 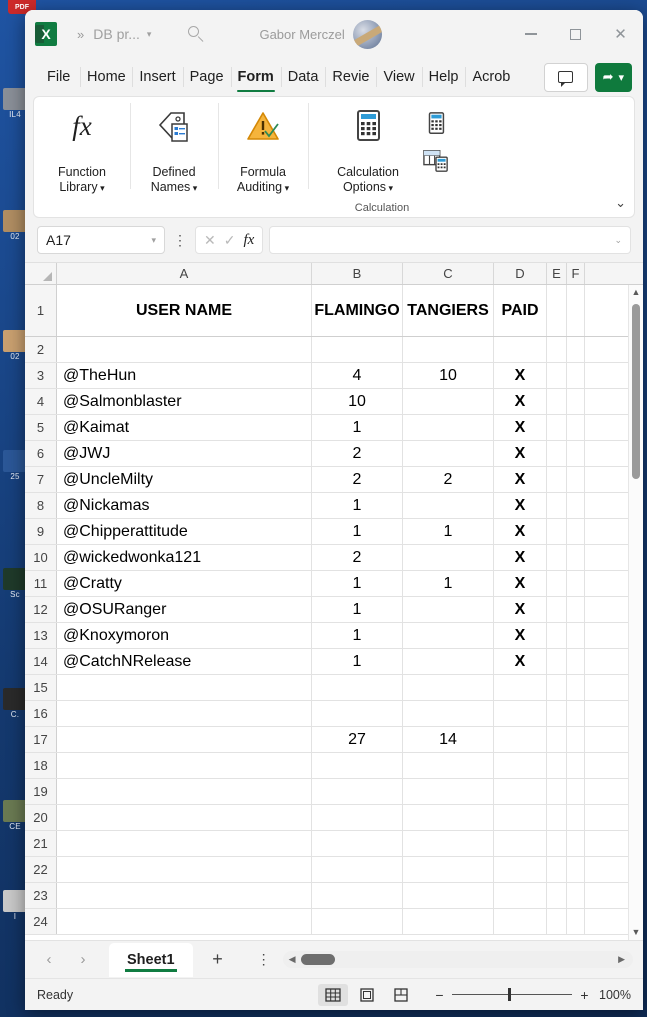 What do you see at coordinates (184, 635) in the screenshot?
I see `cell-a: @Knoxymoron` at bounding box center [184, 635].